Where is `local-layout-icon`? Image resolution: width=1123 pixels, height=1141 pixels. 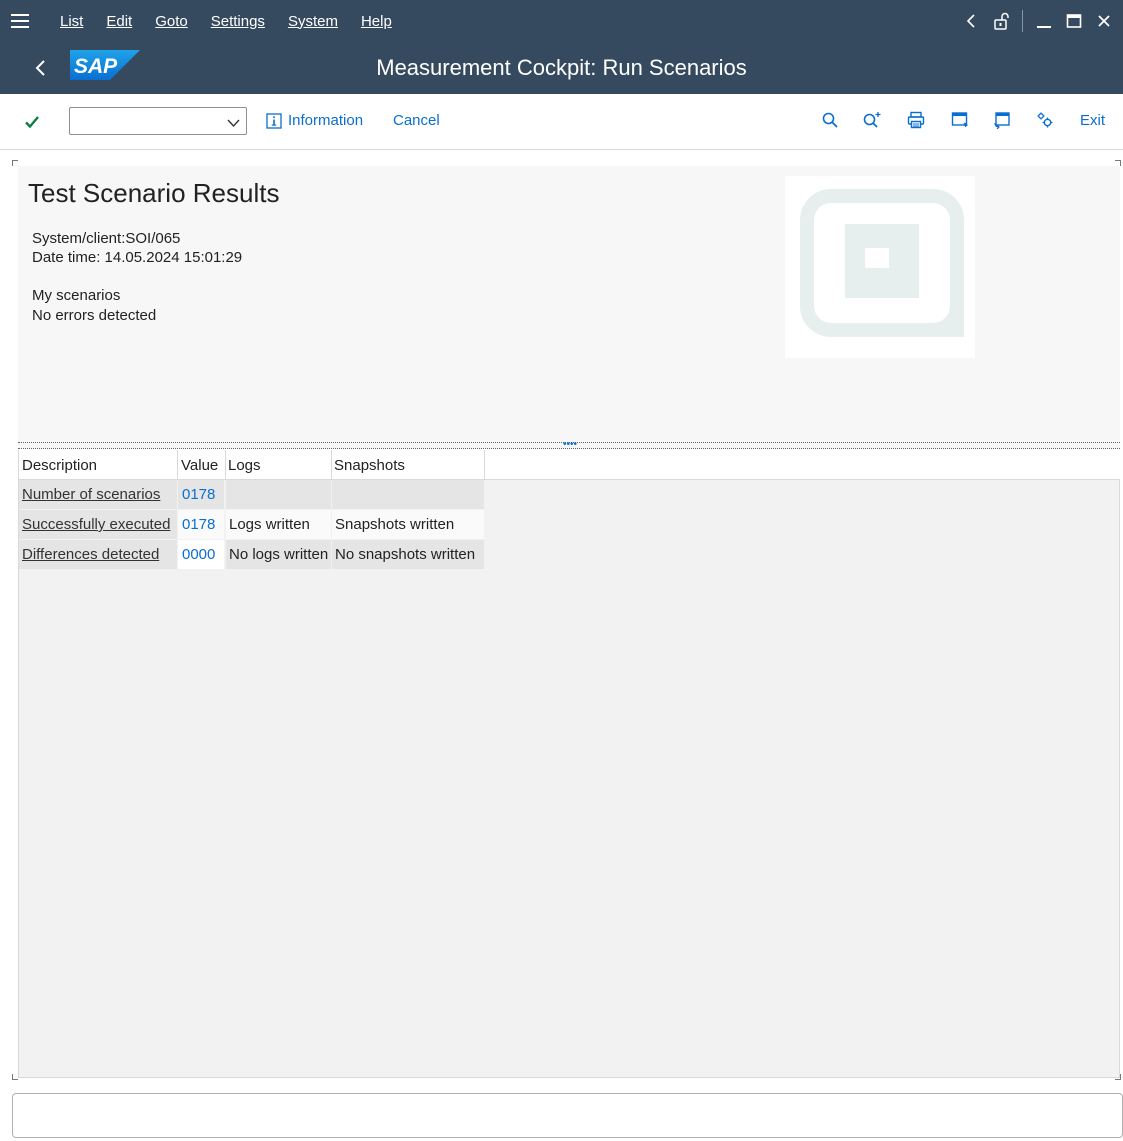
local-layout-icon is located at coordinates (960, 120).